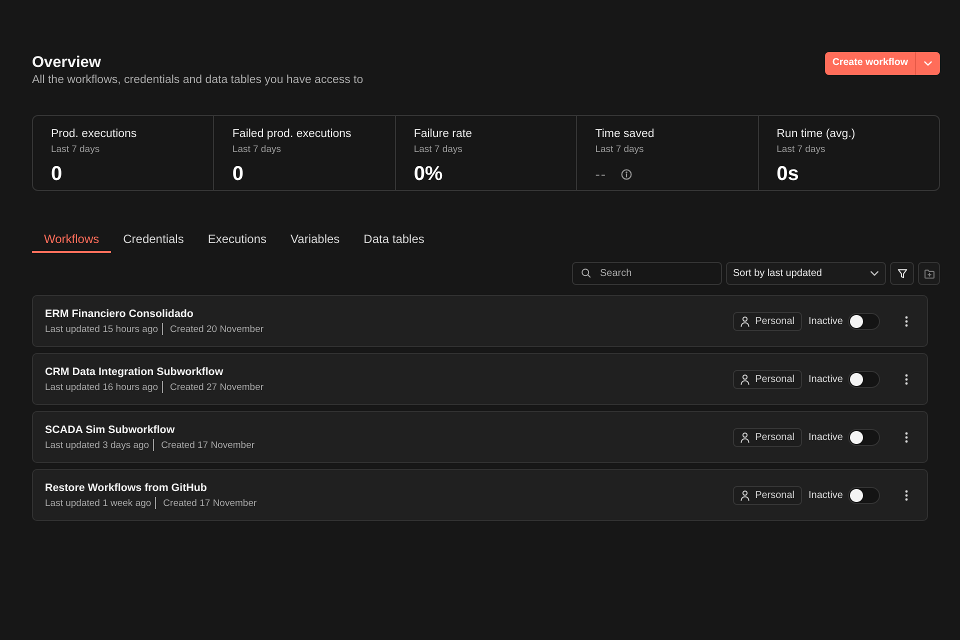 Image resolution: width=960 pixels, height=640 pixels. What do you see at coordinates (787, 174) in the screenshot?
I see `stat-value: 0s` at bounding box center [787, 174].